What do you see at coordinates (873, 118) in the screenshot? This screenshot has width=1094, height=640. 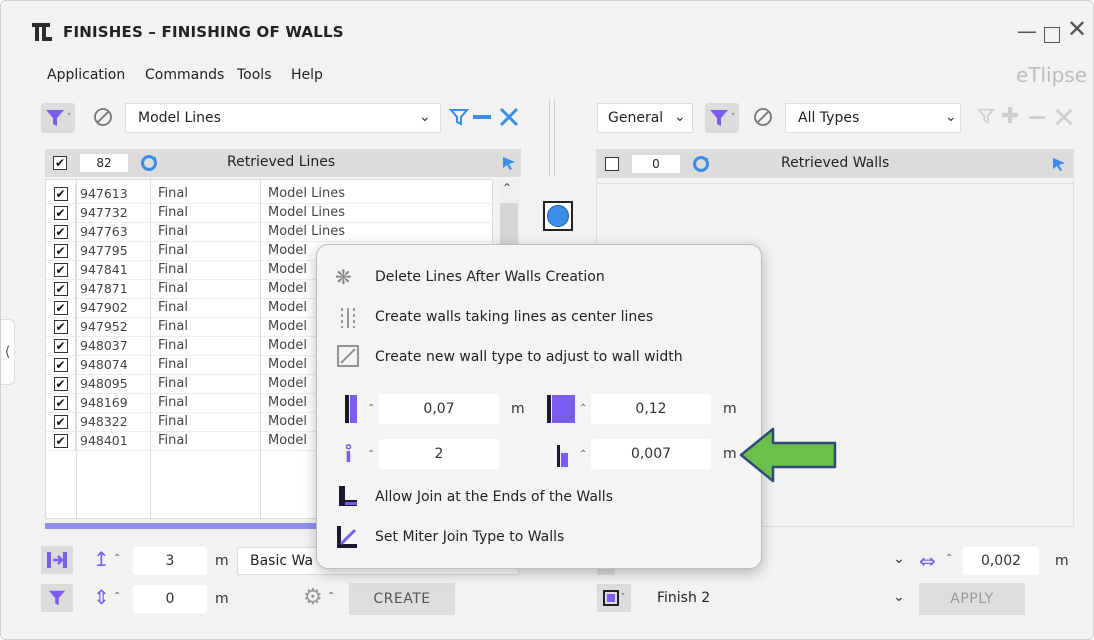 I see `wall-types-dropdown: All Types` at bounding box center [873, 118].